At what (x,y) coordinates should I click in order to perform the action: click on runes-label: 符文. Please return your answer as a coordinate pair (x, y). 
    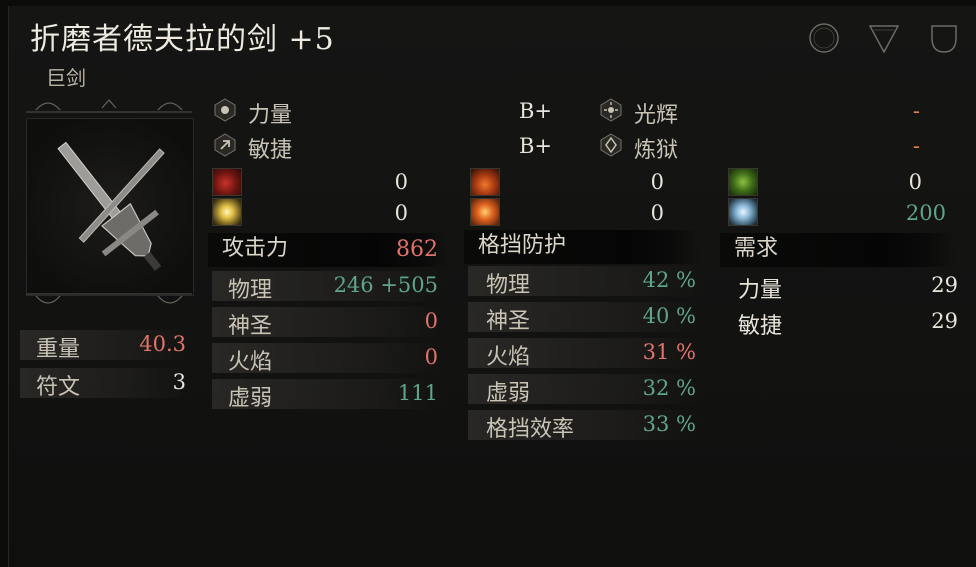
    Looking at the image, I should click on (58, 387).